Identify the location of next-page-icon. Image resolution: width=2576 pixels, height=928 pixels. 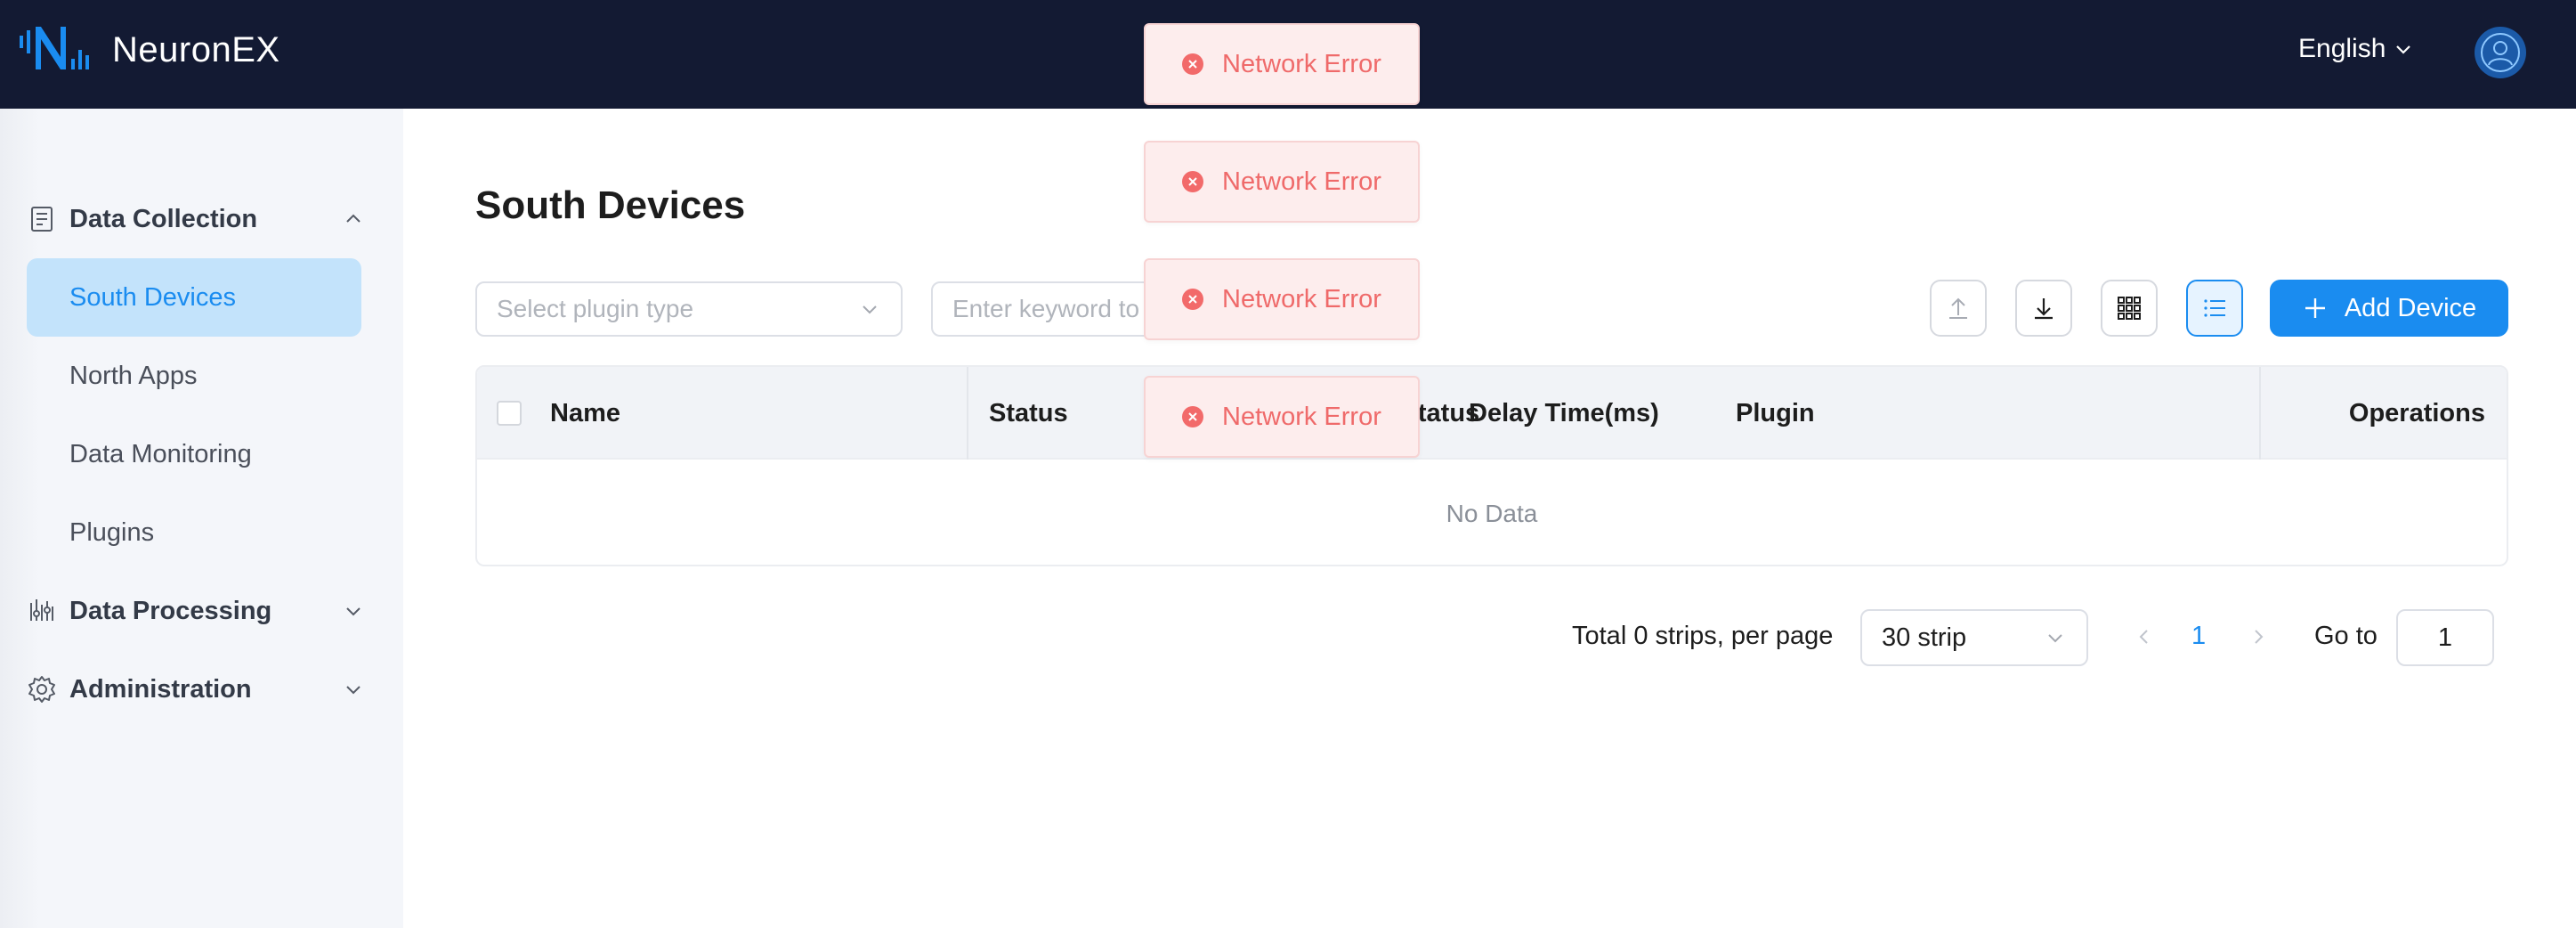
(2258, 636).